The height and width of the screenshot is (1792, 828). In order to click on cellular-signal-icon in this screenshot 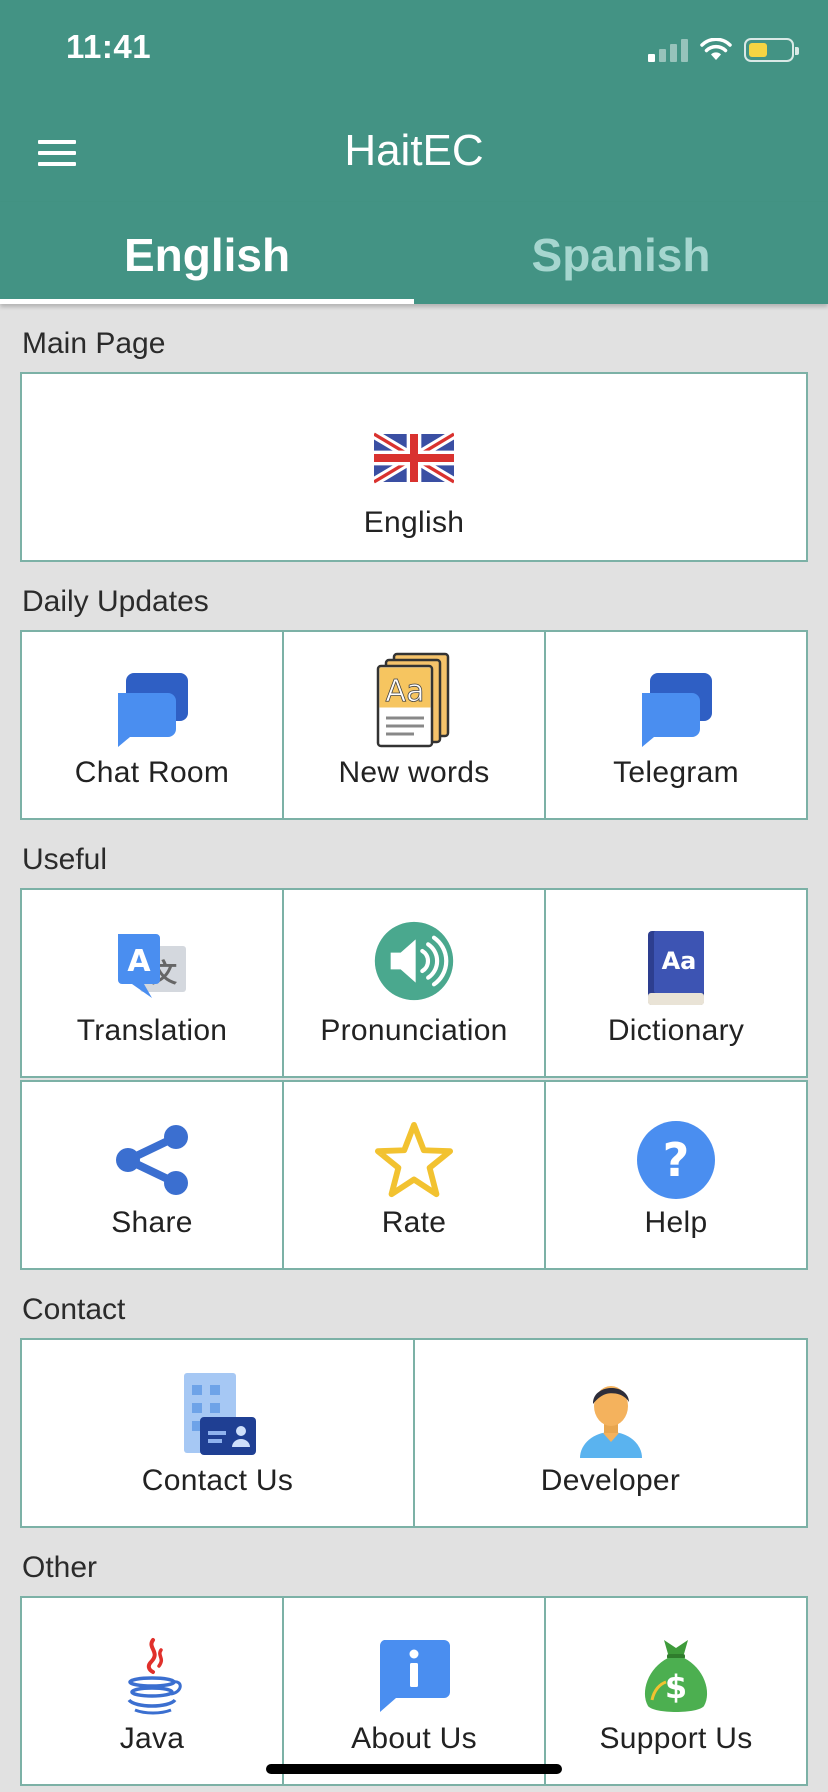, I will do `click(668, 50)`.